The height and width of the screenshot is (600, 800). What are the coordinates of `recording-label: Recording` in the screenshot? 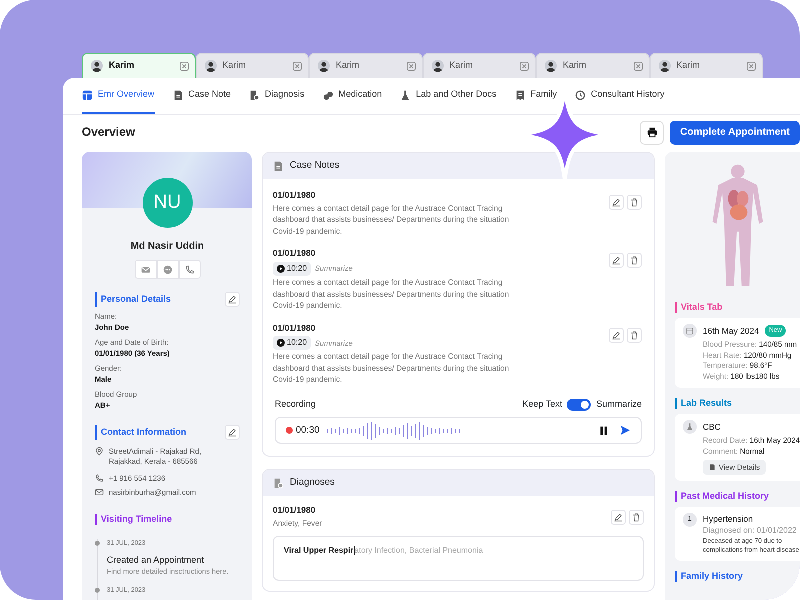 It's located at (296, 404).